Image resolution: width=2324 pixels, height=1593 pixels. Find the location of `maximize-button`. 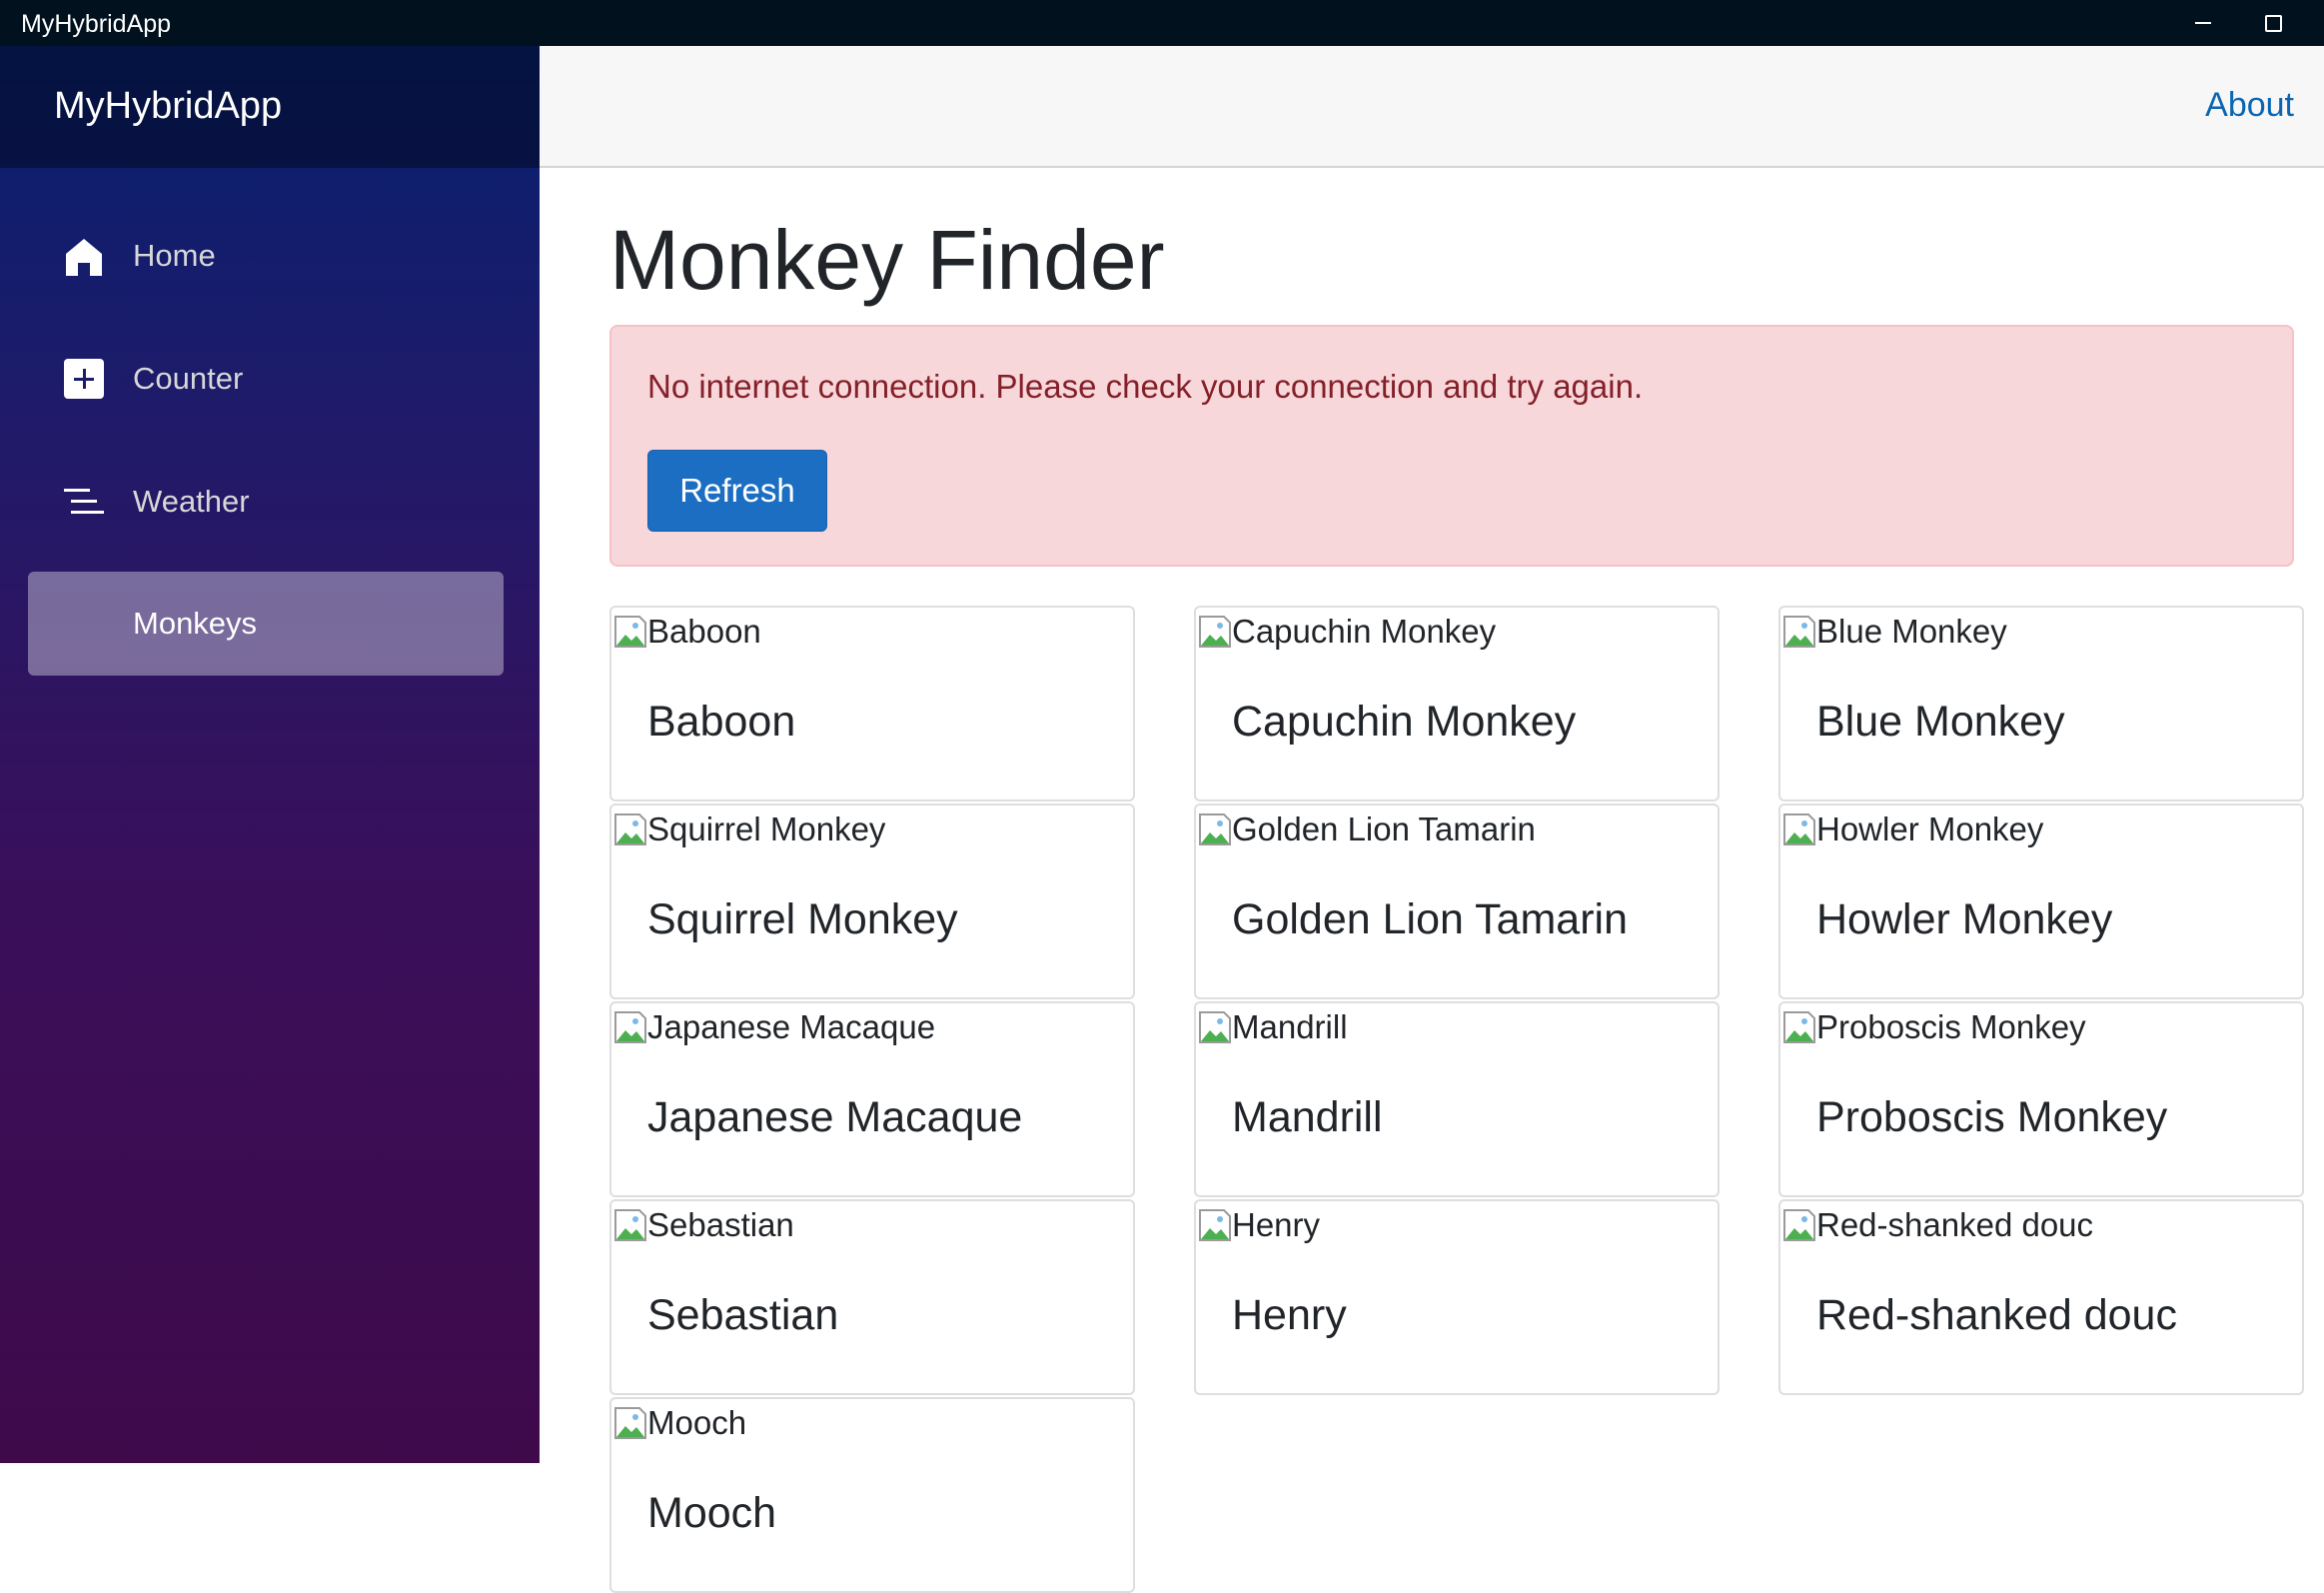

maximize-button is located at coordinates (2273, 23).